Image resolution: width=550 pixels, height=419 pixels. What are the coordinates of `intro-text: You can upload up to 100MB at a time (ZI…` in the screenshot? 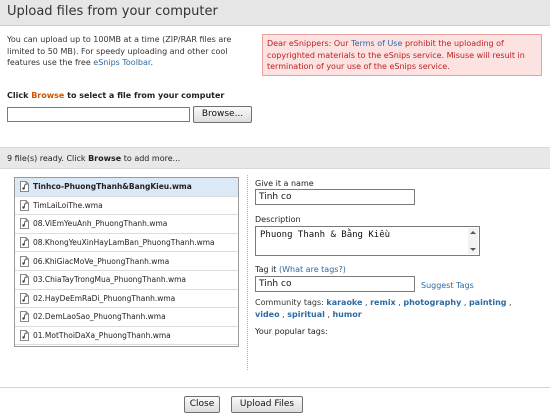 It's located at (133, 51).